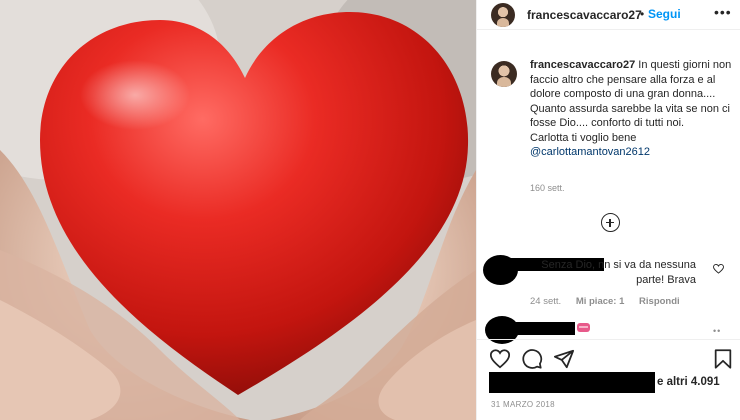 The width and height of the screenshot is (740, 420). What do you see at coordinates (723, 12) in the screenshot?
I see `ellipsis-icon: •••` at bounding box center [723, 12].